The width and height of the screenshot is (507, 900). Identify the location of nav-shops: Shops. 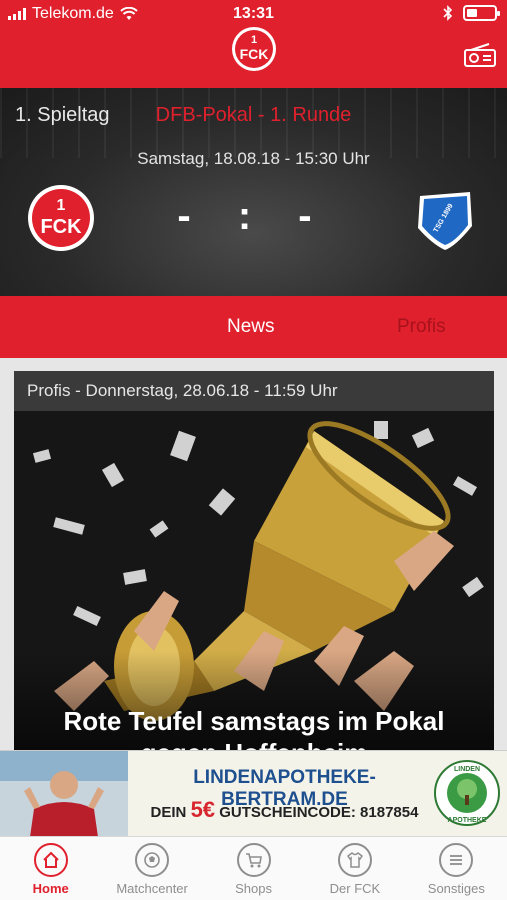
(253, 868).